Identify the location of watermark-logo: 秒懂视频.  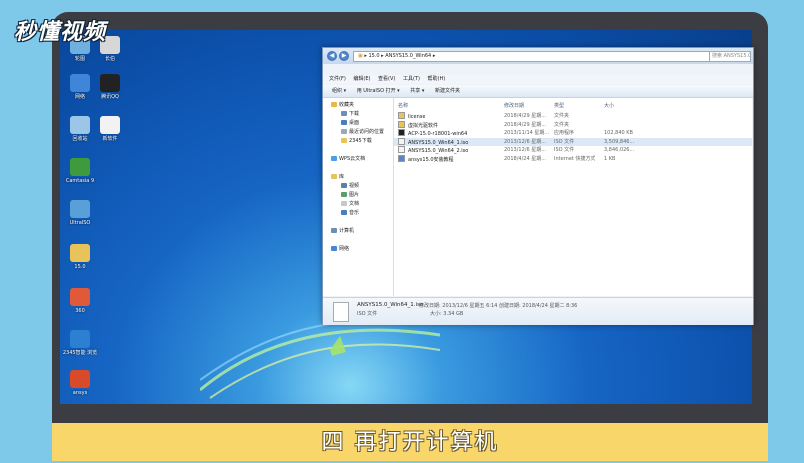
(60, 32).